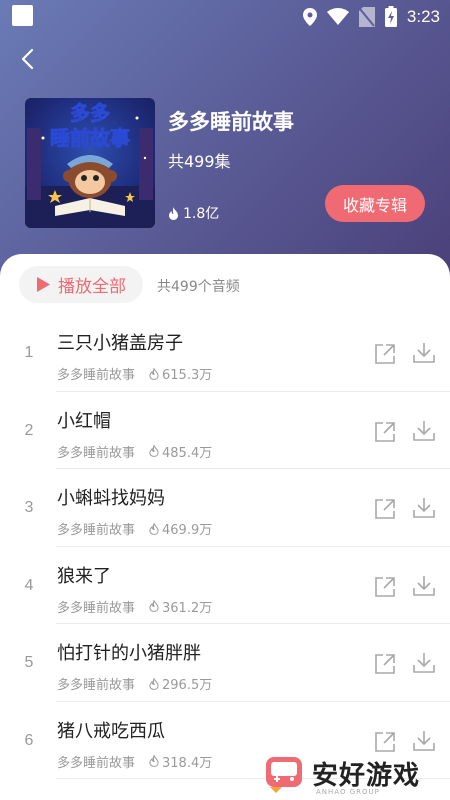 This screenshot has width=450, height=800. I want to click on track-title: 三只小猪盖房子, so click(120, 343).